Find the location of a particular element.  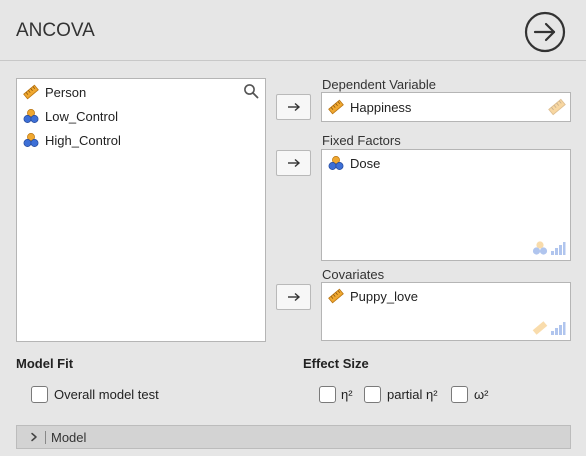

omega-squared-checkbox is located at coordinates (459, 394).